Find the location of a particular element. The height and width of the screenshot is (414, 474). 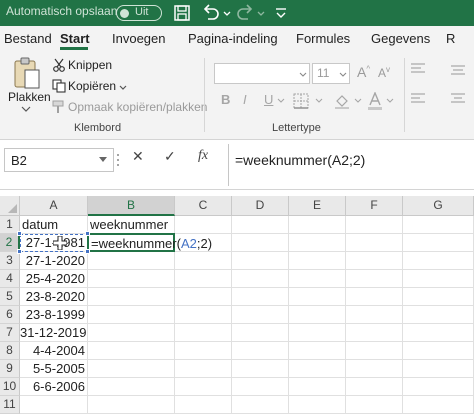

cell-d3 is located at coordinates (260, 261).